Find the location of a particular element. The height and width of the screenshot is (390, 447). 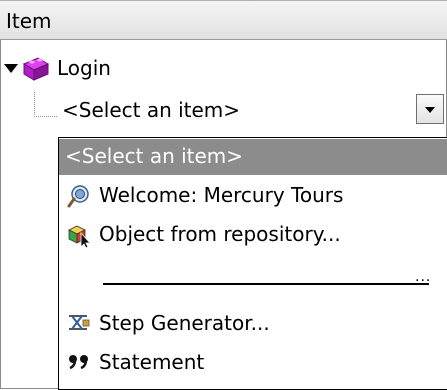

option-label: Welcome: Mercury Tours is located at coordinates (221, 195).